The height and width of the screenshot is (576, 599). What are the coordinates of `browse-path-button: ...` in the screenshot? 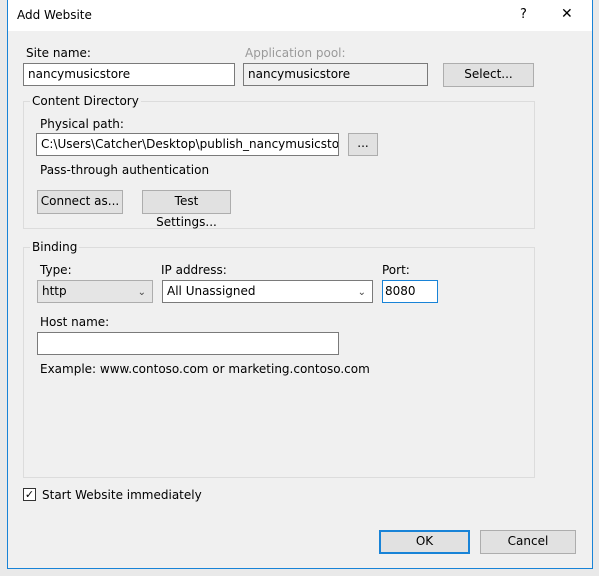 It's located at (363, 144).